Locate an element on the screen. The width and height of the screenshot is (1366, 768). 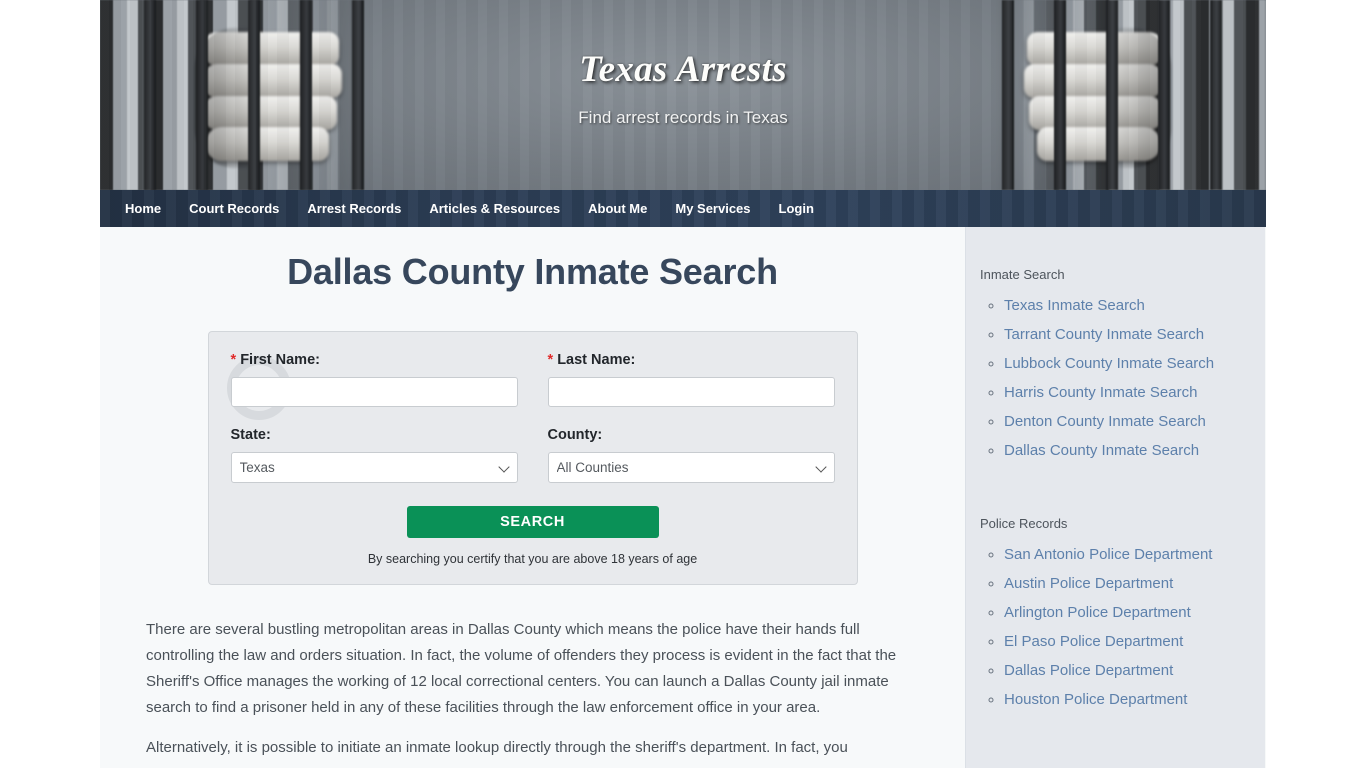
last-name-required-icon: * is located at coordinates (550, 360).